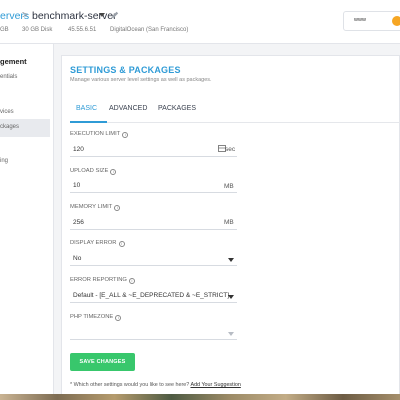 The height and width of the screenshot is (400, 400). What do you see at coordinates (230, 149) in the screenshot?
I see `execution-limit-unit: sec` at bounding box center [230, 149].